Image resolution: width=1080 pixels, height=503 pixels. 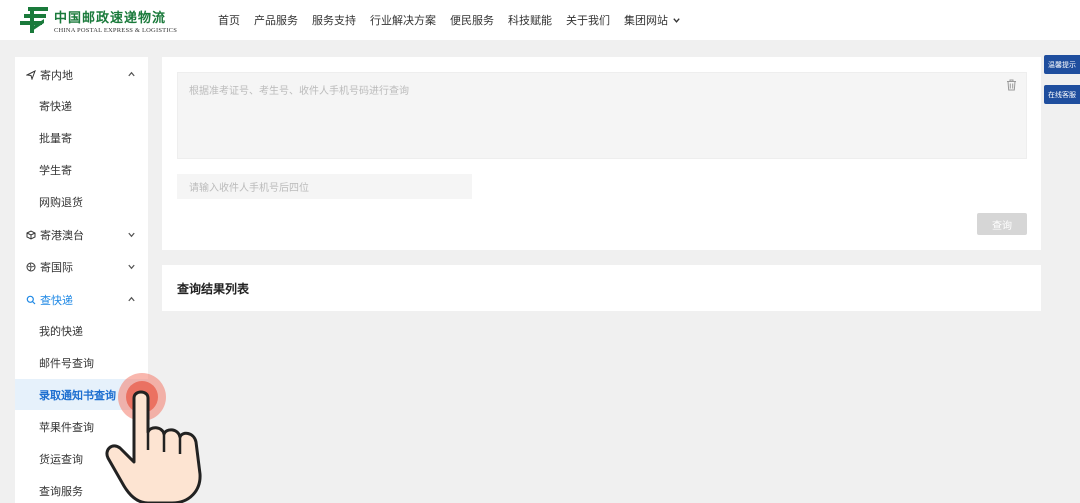 I want to click on nav-item-products: 产品服务, so click(x=276, y=20).